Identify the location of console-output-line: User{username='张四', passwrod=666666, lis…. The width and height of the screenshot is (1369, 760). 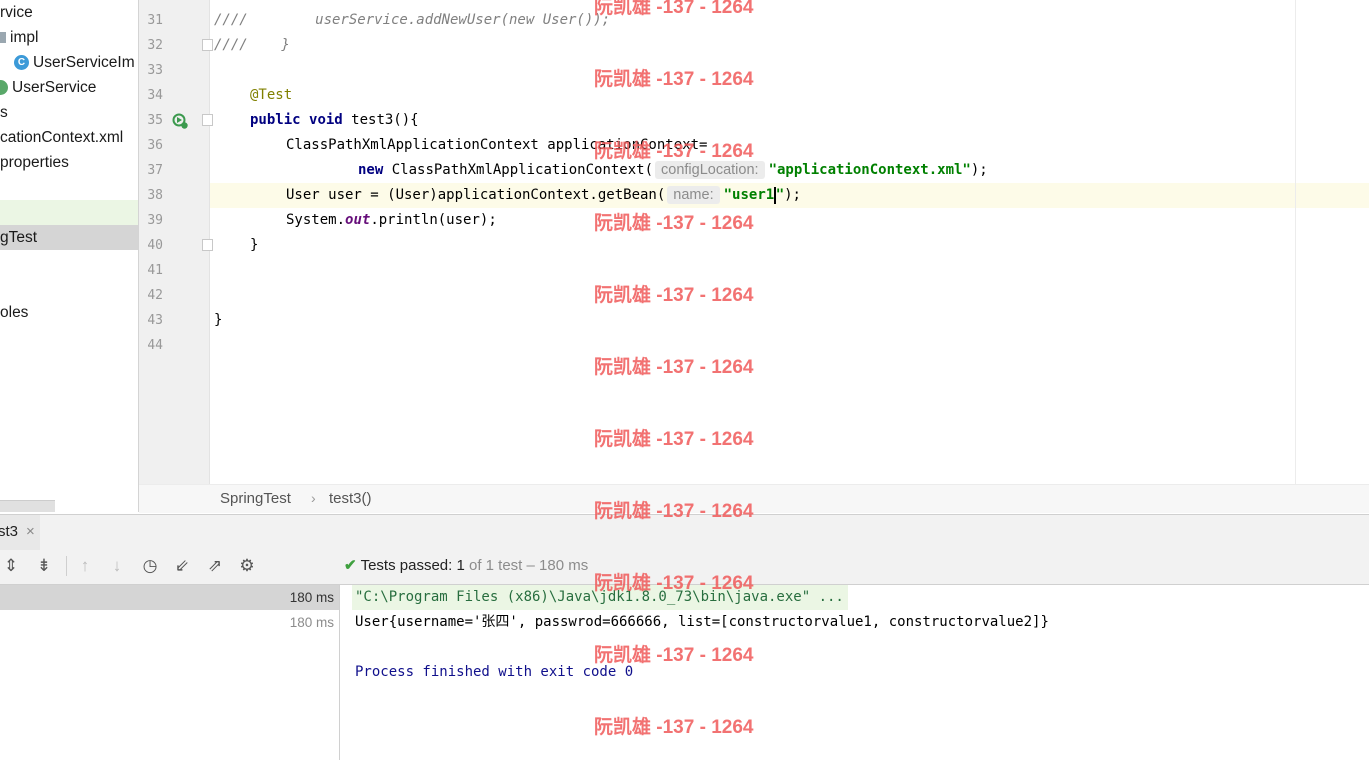
(702, 622).